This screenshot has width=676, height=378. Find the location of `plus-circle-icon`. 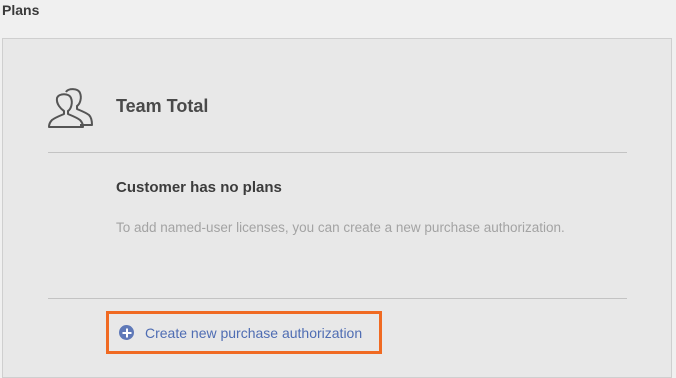

plus-circle-icon is located at coordinates (126, 332).